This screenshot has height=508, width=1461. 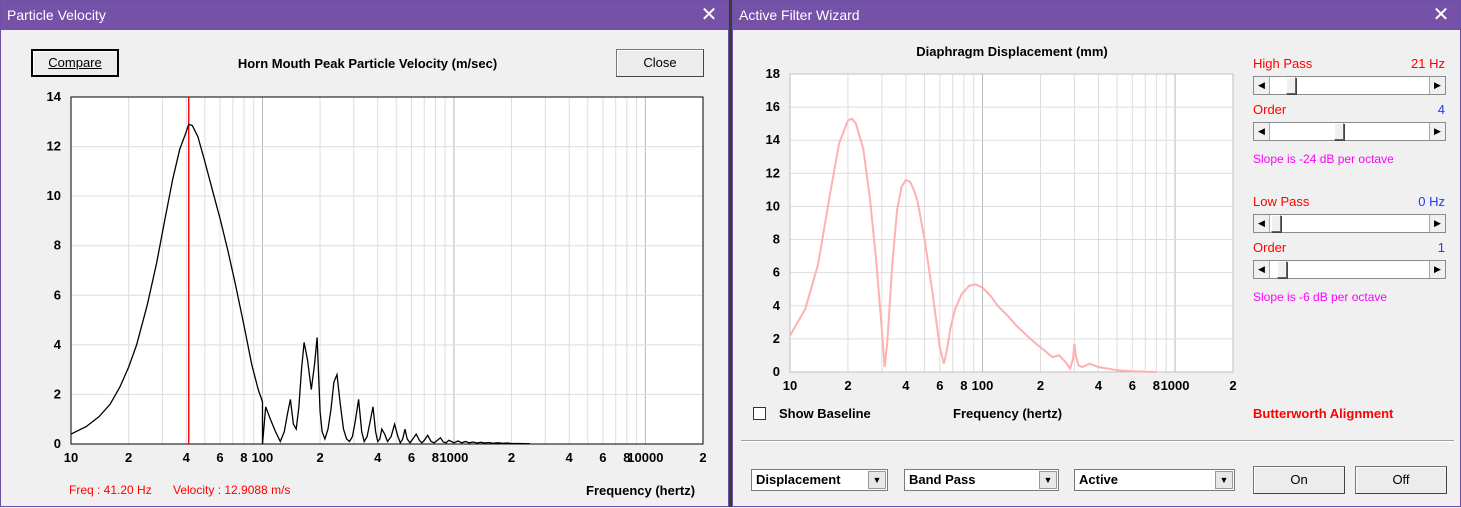 I want to click on low-pass-order-label: Order, so click(x=1270, y=247).